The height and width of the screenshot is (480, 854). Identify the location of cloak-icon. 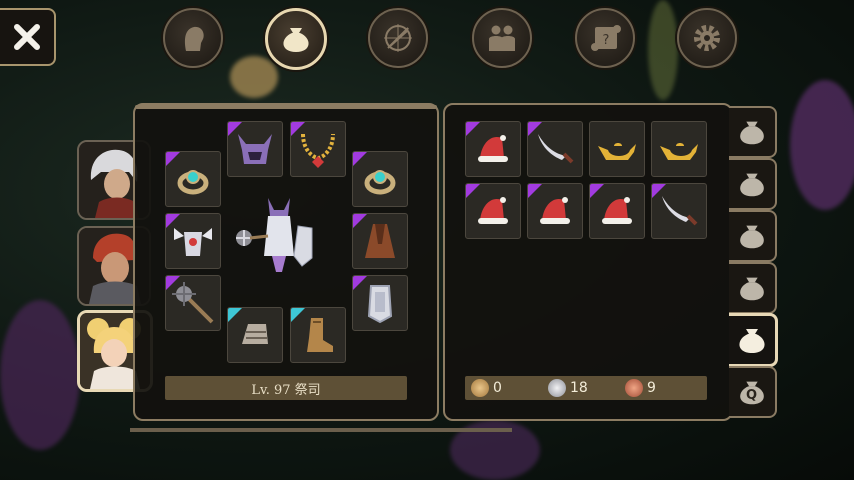
(380, 241).